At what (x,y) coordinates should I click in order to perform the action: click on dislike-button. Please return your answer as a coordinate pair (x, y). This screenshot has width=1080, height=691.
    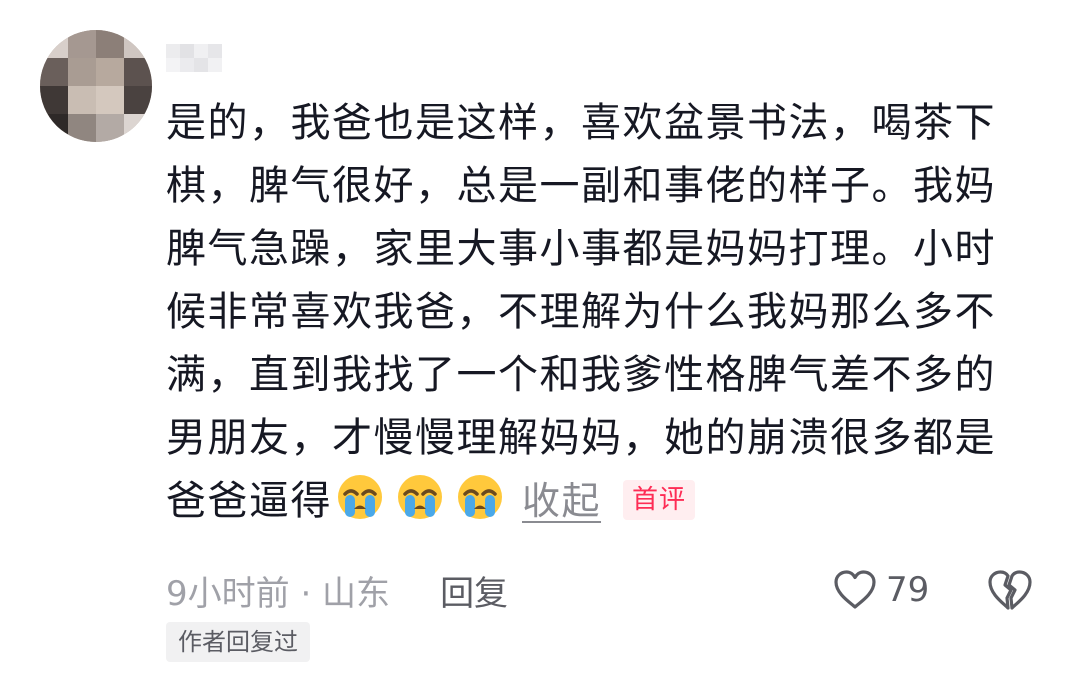
    Looking at the image, I should click on (1010, 590).